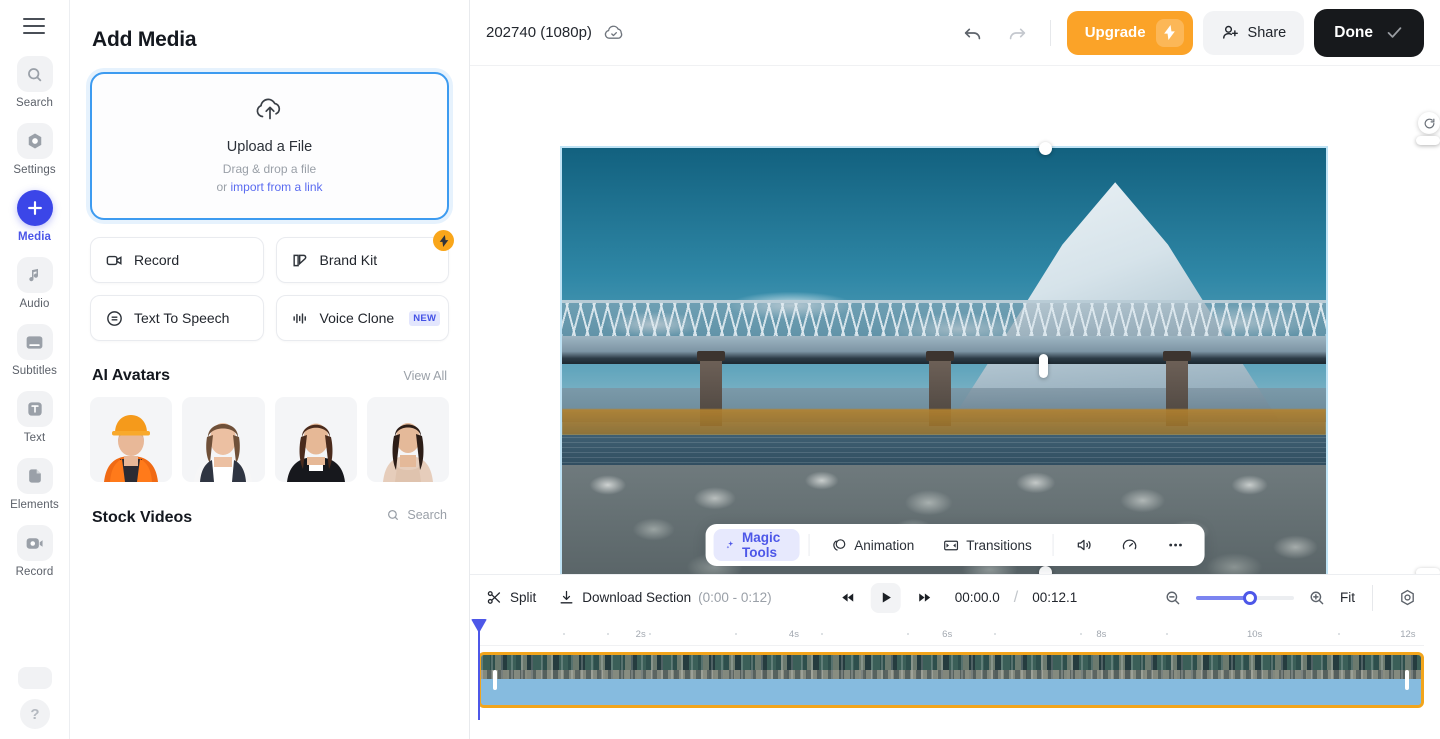 The height and width of the screenshot is (739, 1440). Describe the element at coordinates (1050, 32) in the screenshot. I see `toolbar-divider` at that location.